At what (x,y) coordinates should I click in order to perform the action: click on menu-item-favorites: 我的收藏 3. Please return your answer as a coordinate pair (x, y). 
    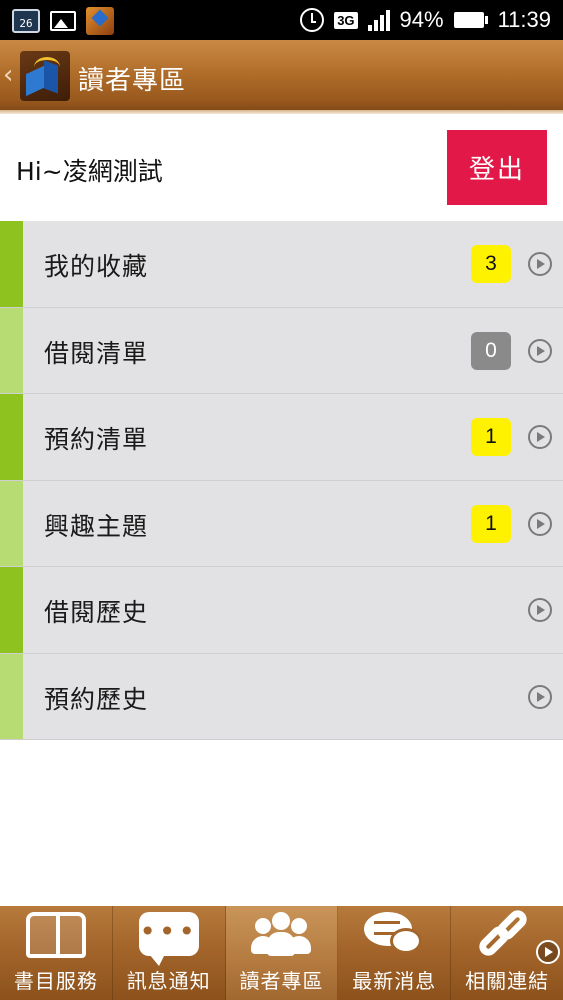
    Looking at the image, I should click on (281, 264).